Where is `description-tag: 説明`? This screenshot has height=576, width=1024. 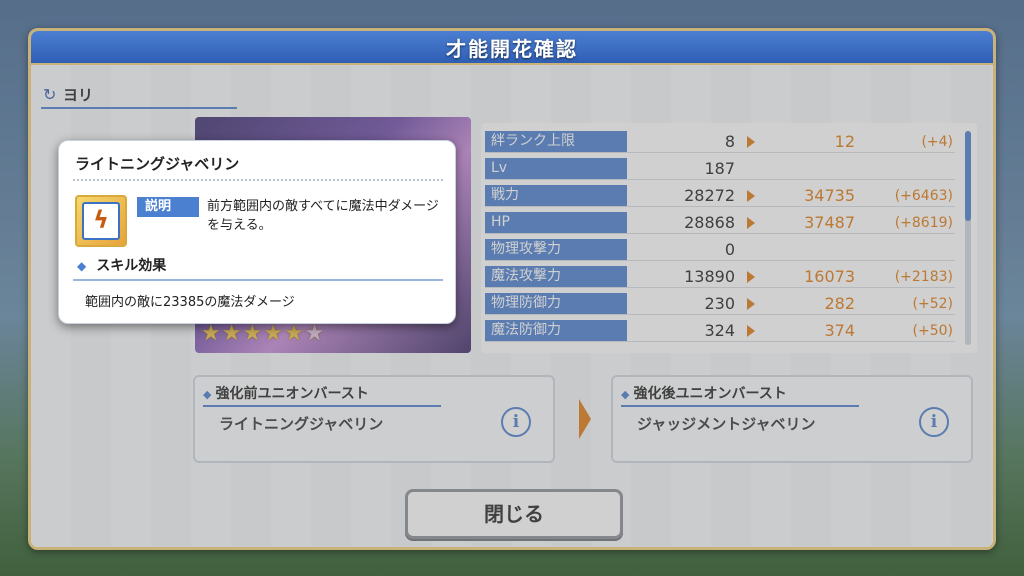
description-tag: 説明 is located at coordinates (168, 207).